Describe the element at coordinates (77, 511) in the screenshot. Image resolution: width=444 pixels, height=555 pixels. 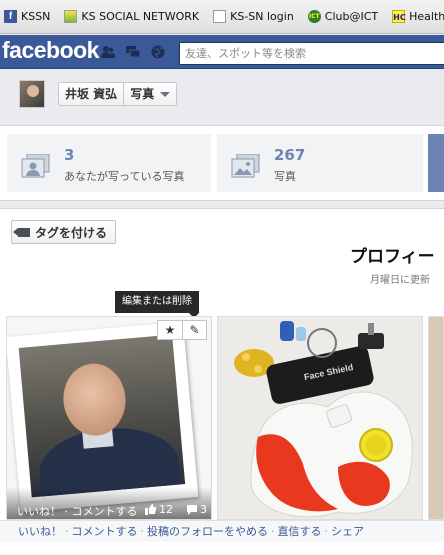
I see `photo-like-comment: いいね！ · コメントする` at that location.